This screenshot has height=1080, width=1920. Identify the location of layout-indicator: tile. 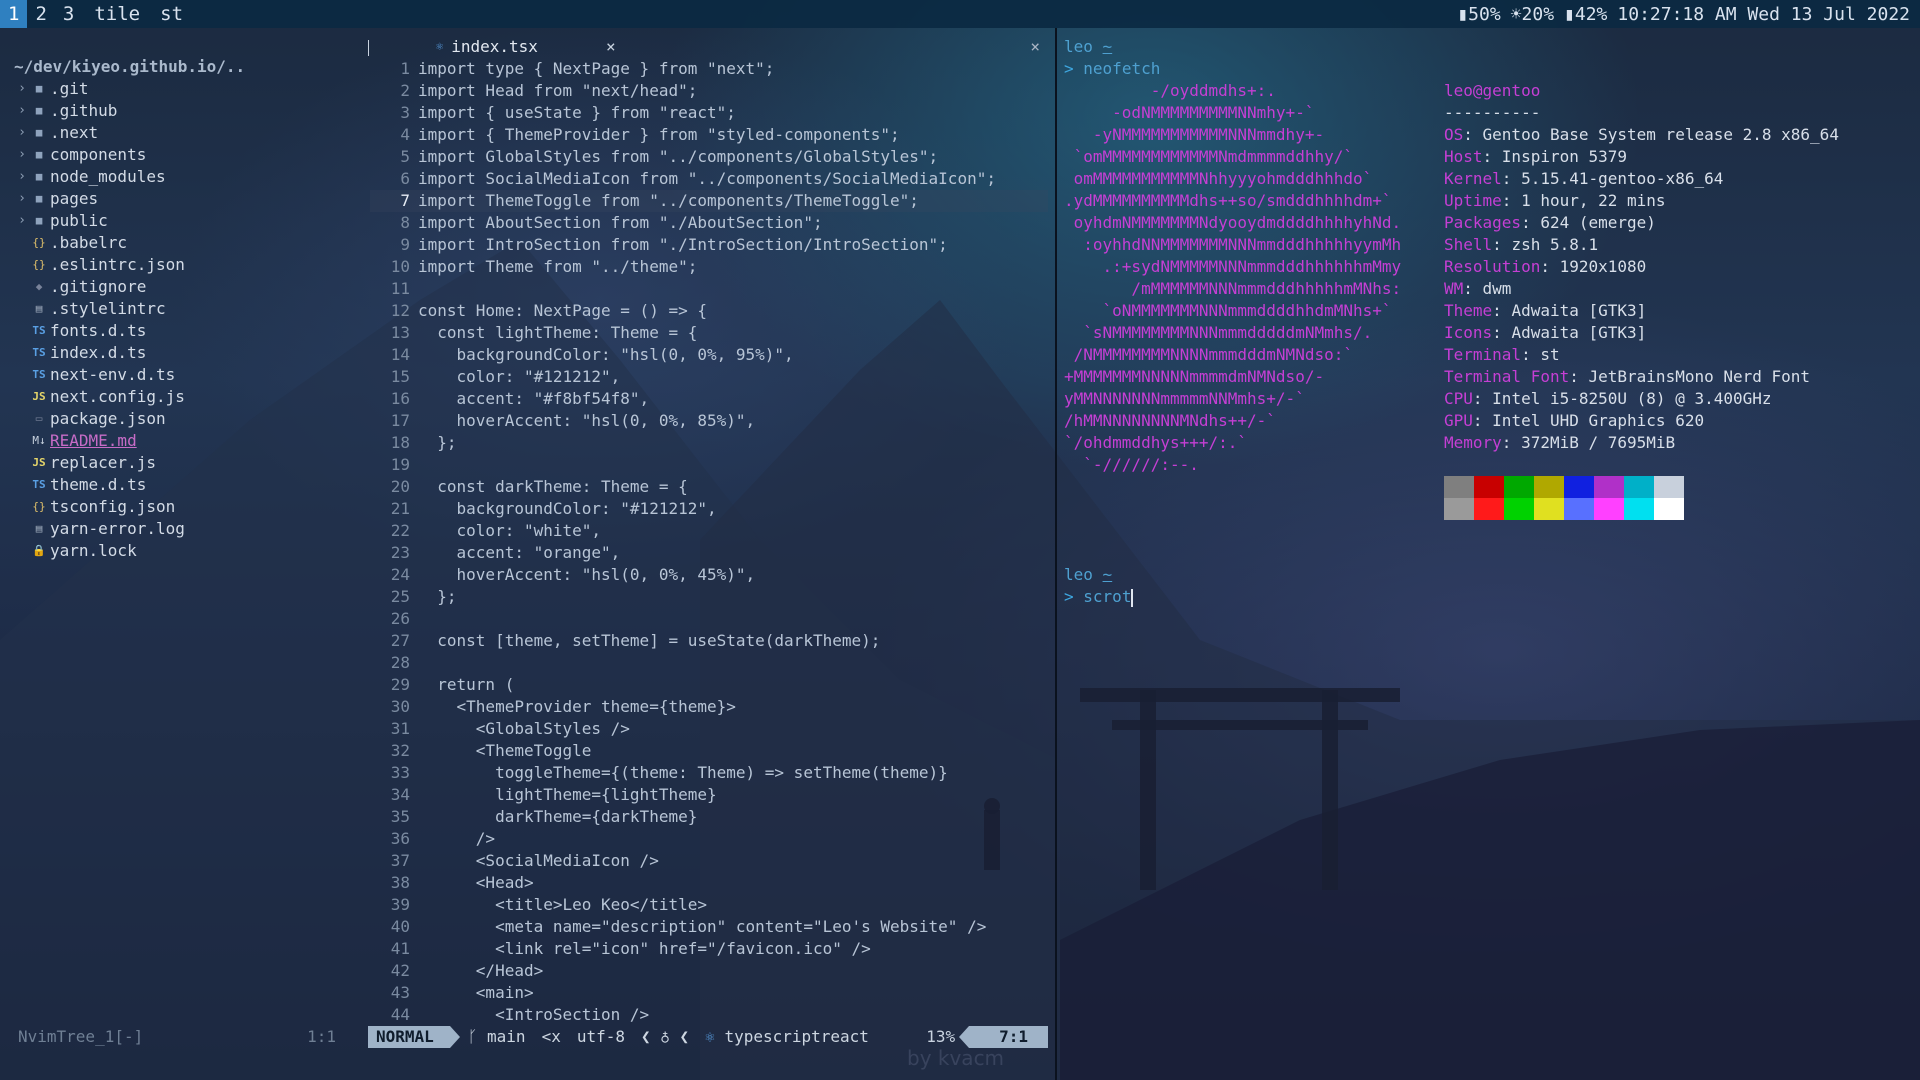
(117, 14).